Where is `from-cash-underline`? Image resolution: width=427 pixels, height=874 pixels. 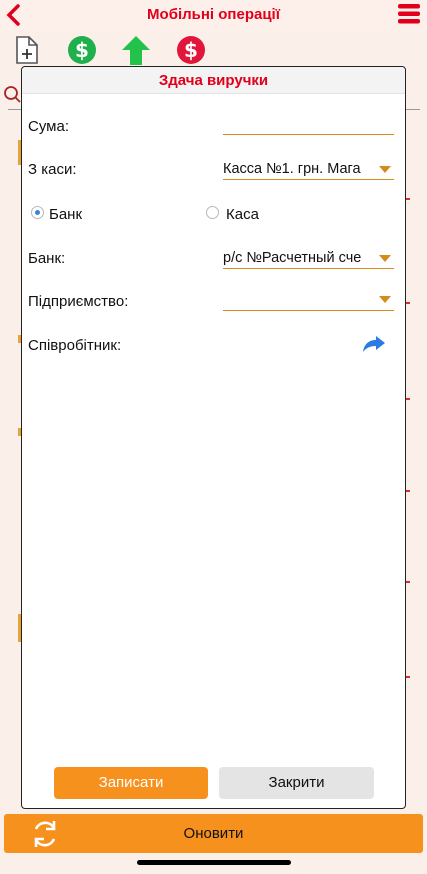 from-cash-underline is located at coordinates (308, 179).